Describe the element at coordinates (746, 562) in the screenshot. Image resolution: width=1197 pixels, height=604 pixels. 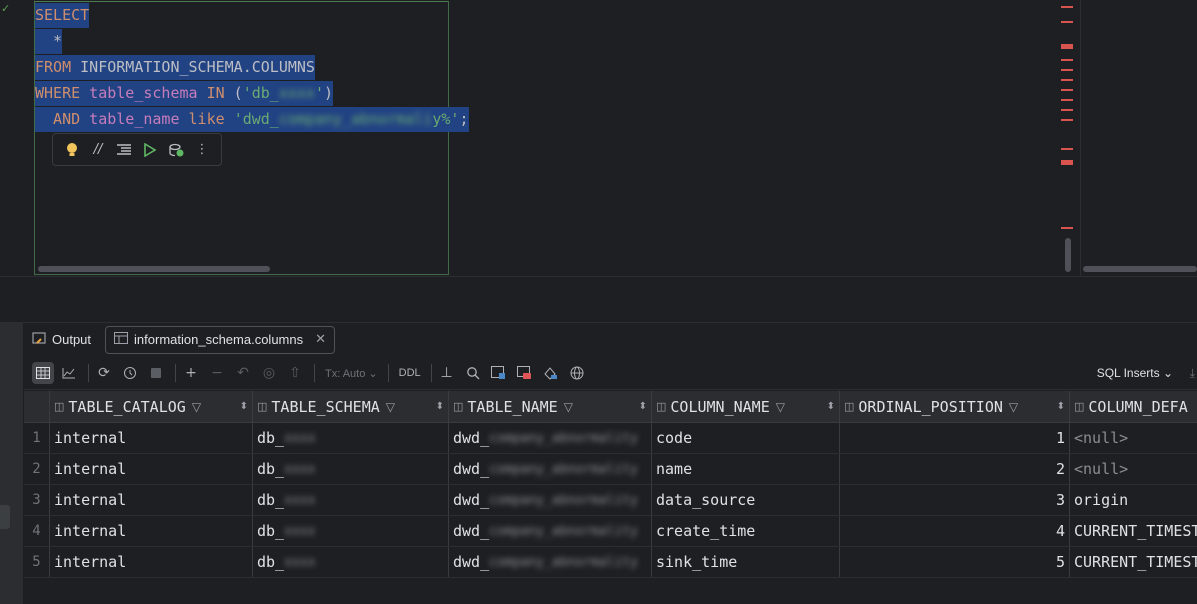
I see `cell-column-name: sink_time` at that location.